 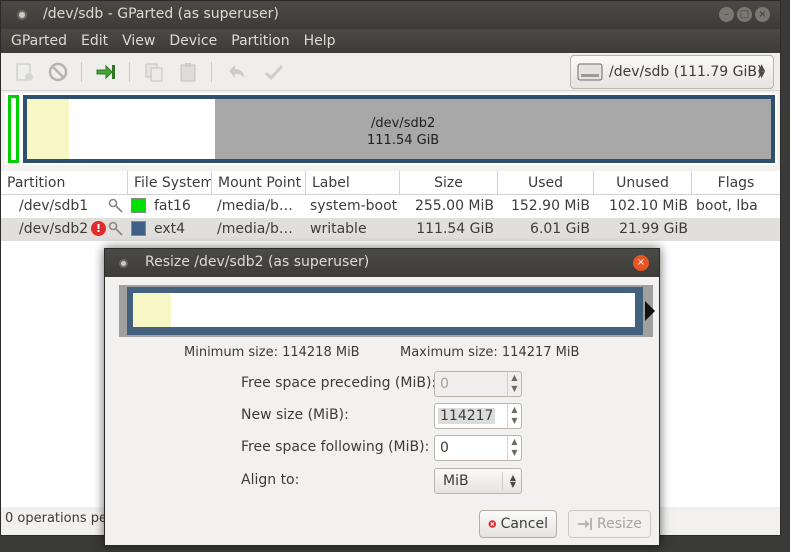 What do you see at coordinates (382, 263) in the screenshot?
I see `dialog-title-bar: Resize /dev/sdb2 (as superuser) ×` at bounding box center [382, 263].